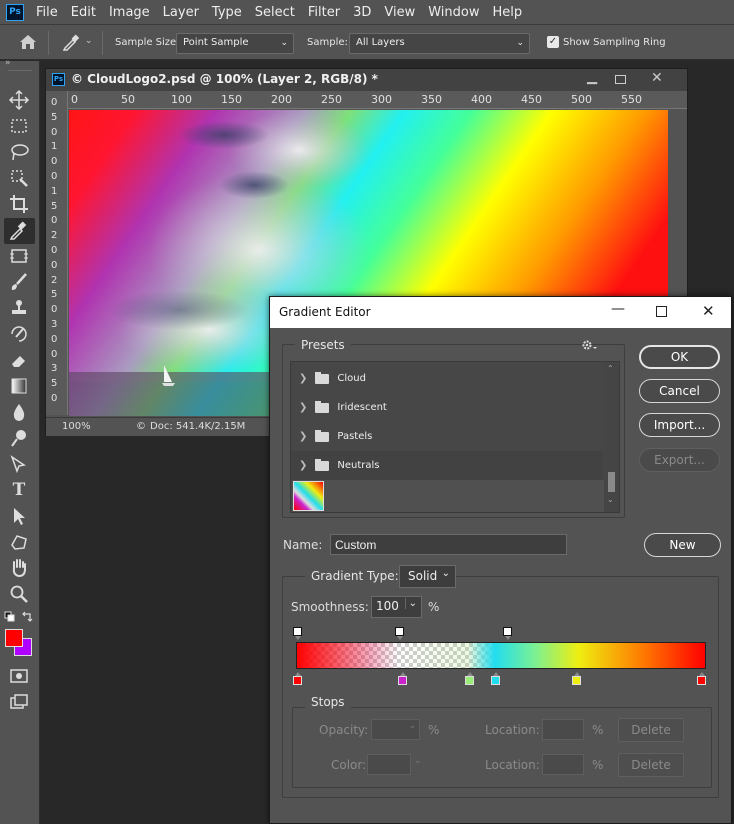 Image resolution: width=734 pixels, height=824 pixels. Describe the element at coordinates (682, 545) in the screenshot. I see `new-button: New` at that location.